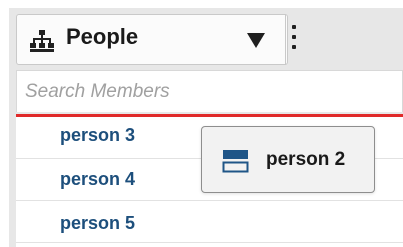 This screenshot has width=403, height=247. What do you see at coordinates (235, 161) in the screenshot?
I see `member-item-icon` at bounding box center [235, 161].